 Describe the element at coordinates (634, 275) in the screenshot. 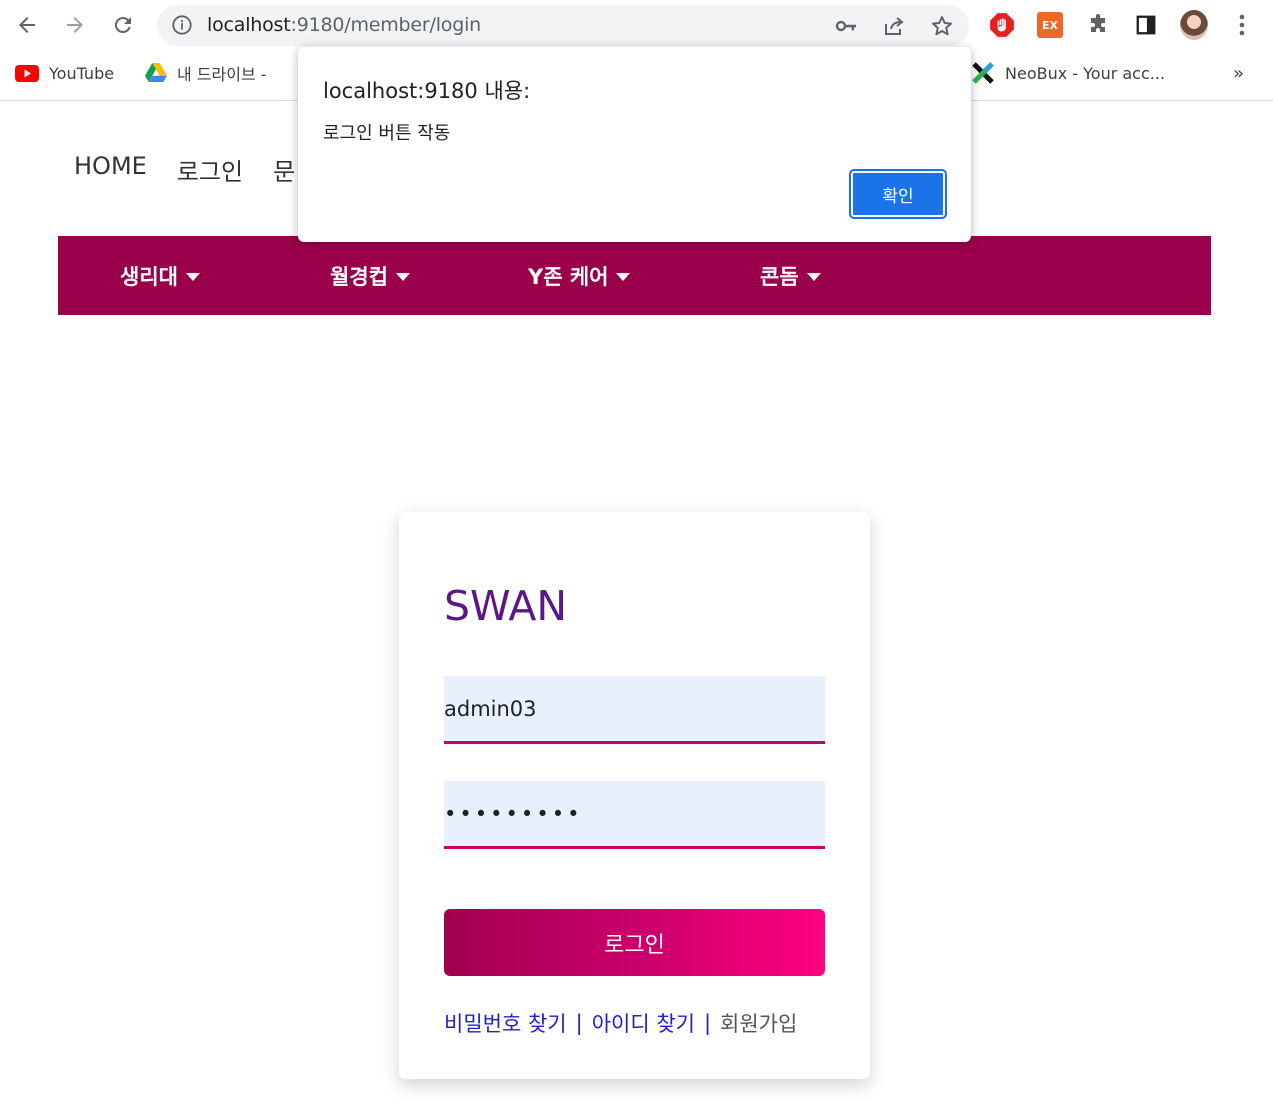

I see `category-menu-bar: 생리대 월경컵 Y존 케어 콘돔` at that location.